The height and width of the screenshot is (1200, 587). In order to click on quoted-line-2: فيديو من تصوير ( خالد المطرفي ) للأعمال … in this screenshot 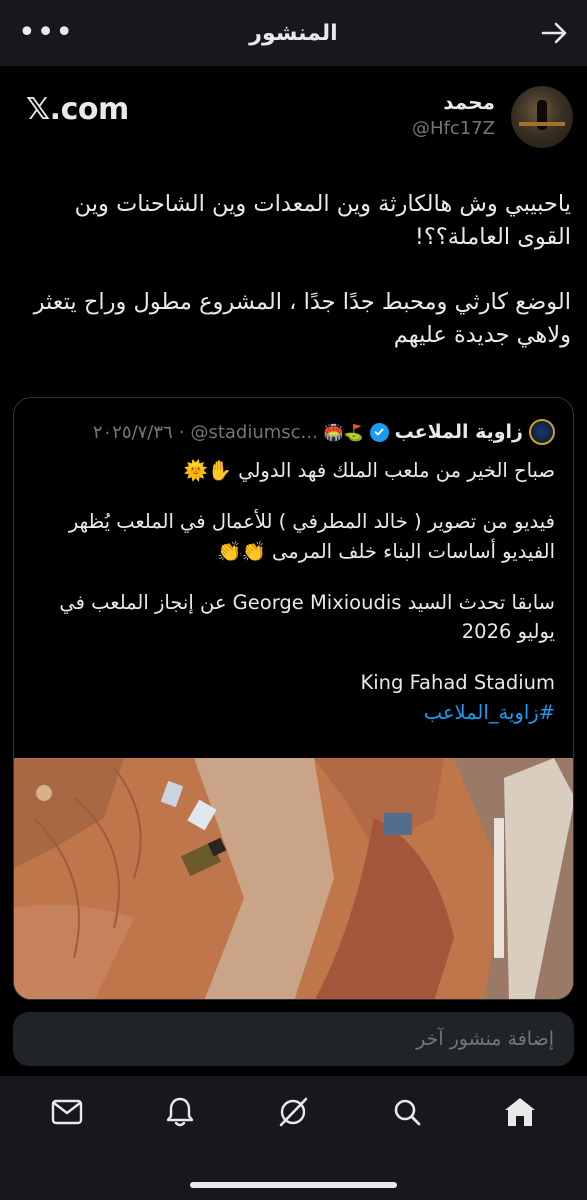, I will do `click(311, 536)`.